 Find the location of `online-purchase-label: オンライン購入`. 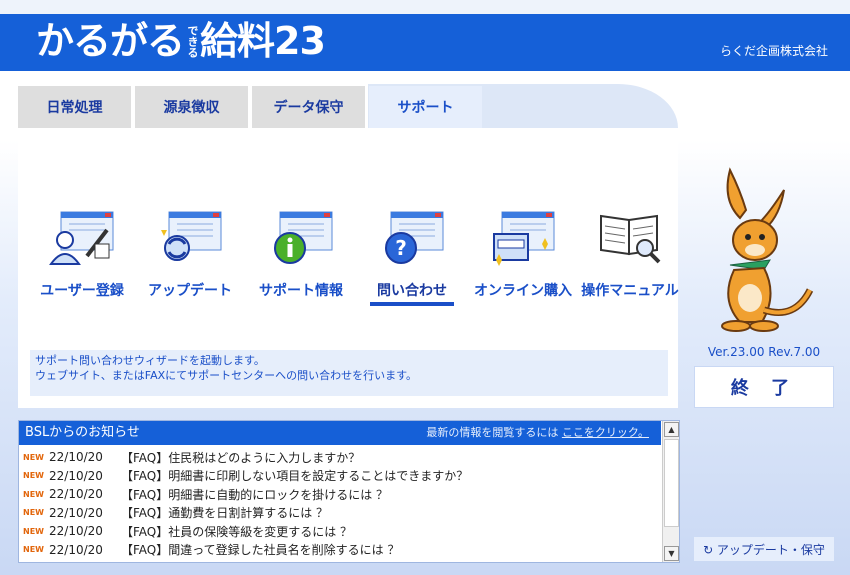

online-purchase-label: オンライン購入 is located at coordinates (523, 291).